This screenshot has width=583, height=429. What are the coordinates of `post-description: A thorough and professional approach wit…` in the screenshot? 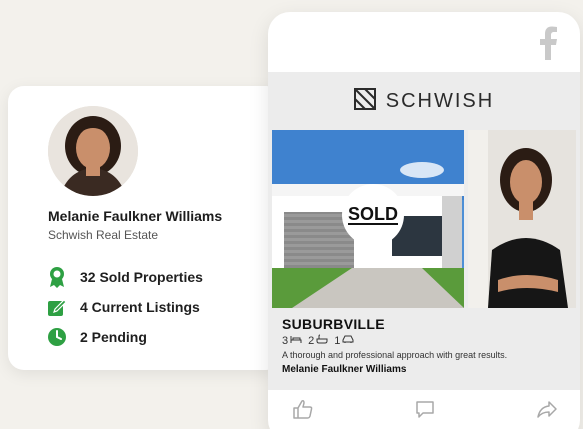 It's located at (395, 355).